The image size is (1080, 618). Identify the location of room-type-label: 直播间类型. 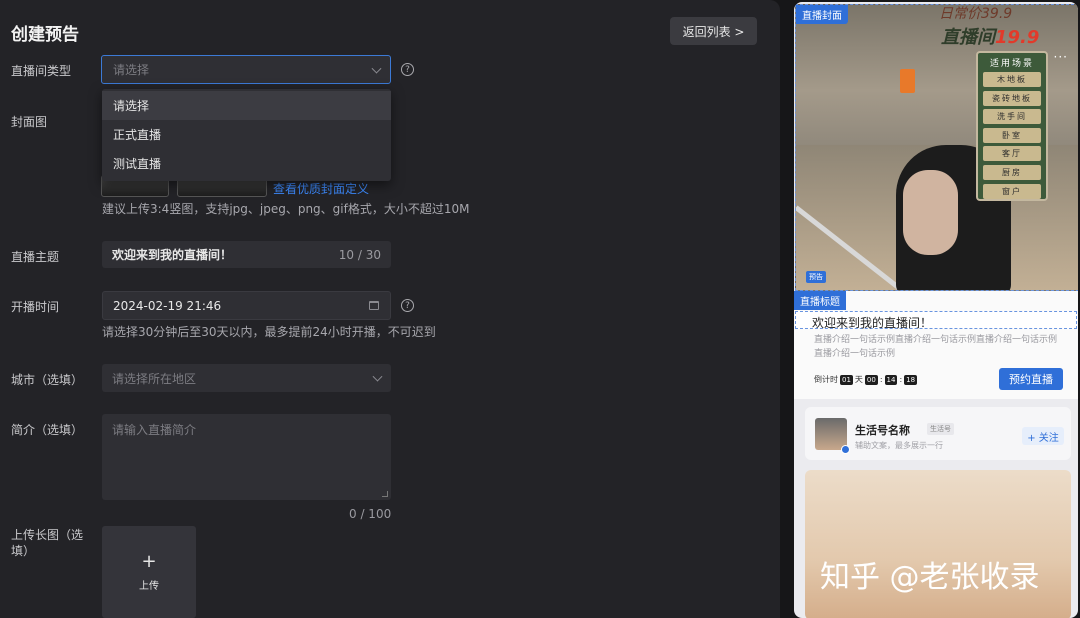
(41, 71).